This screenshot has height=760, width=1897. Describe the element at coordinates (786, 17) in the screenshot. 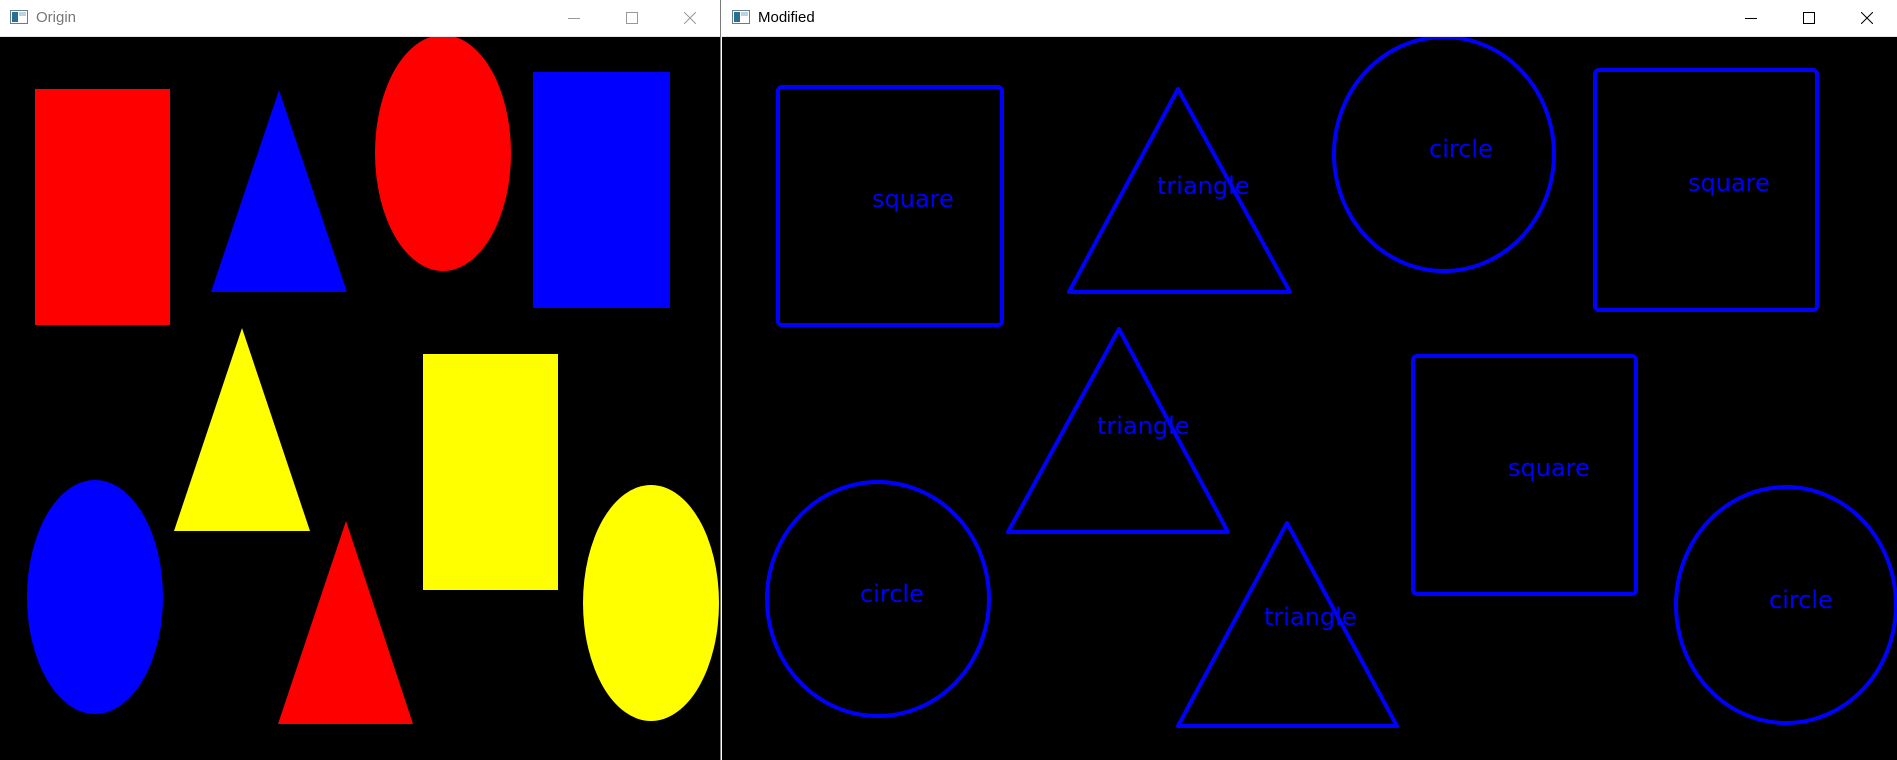

I see `modified-window-title: Modified` at that location.